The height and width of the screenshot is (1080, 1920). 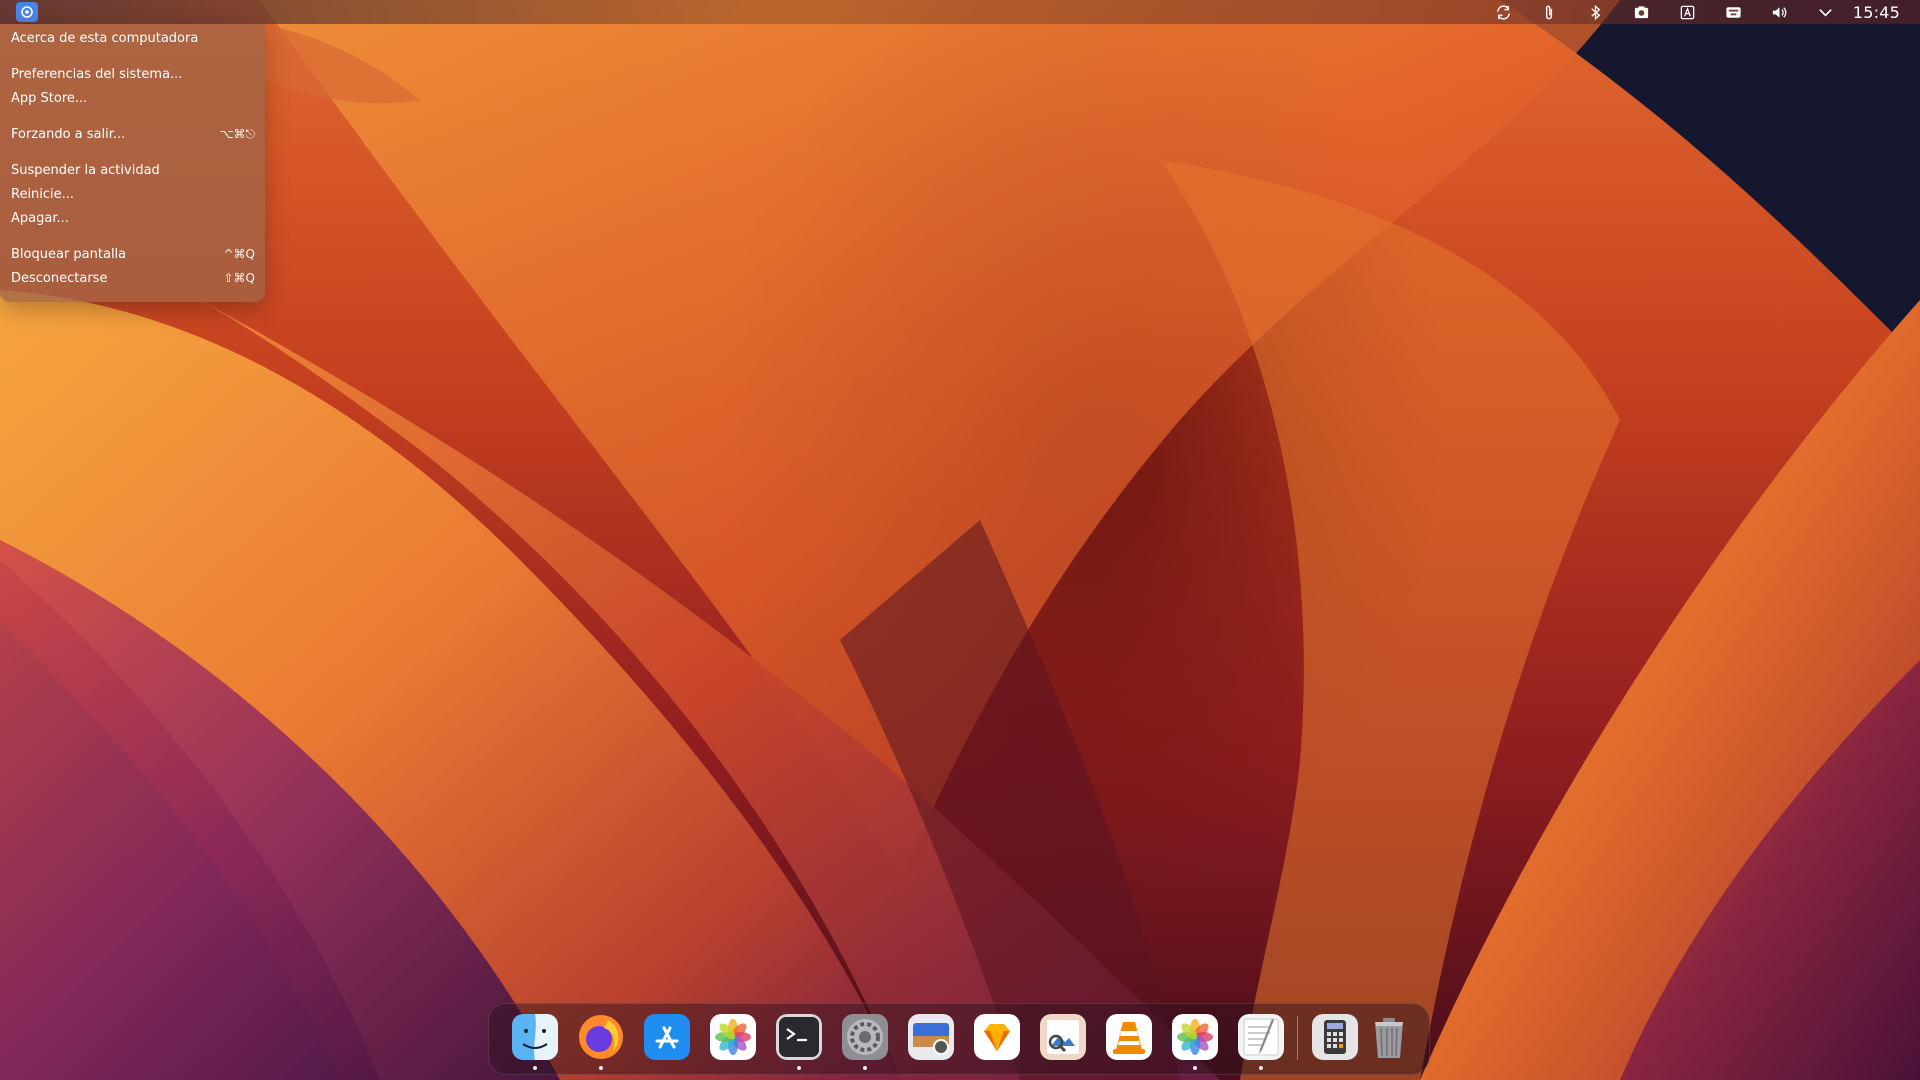 I want to click on text-input-icon, so click(x=1688, y=12).